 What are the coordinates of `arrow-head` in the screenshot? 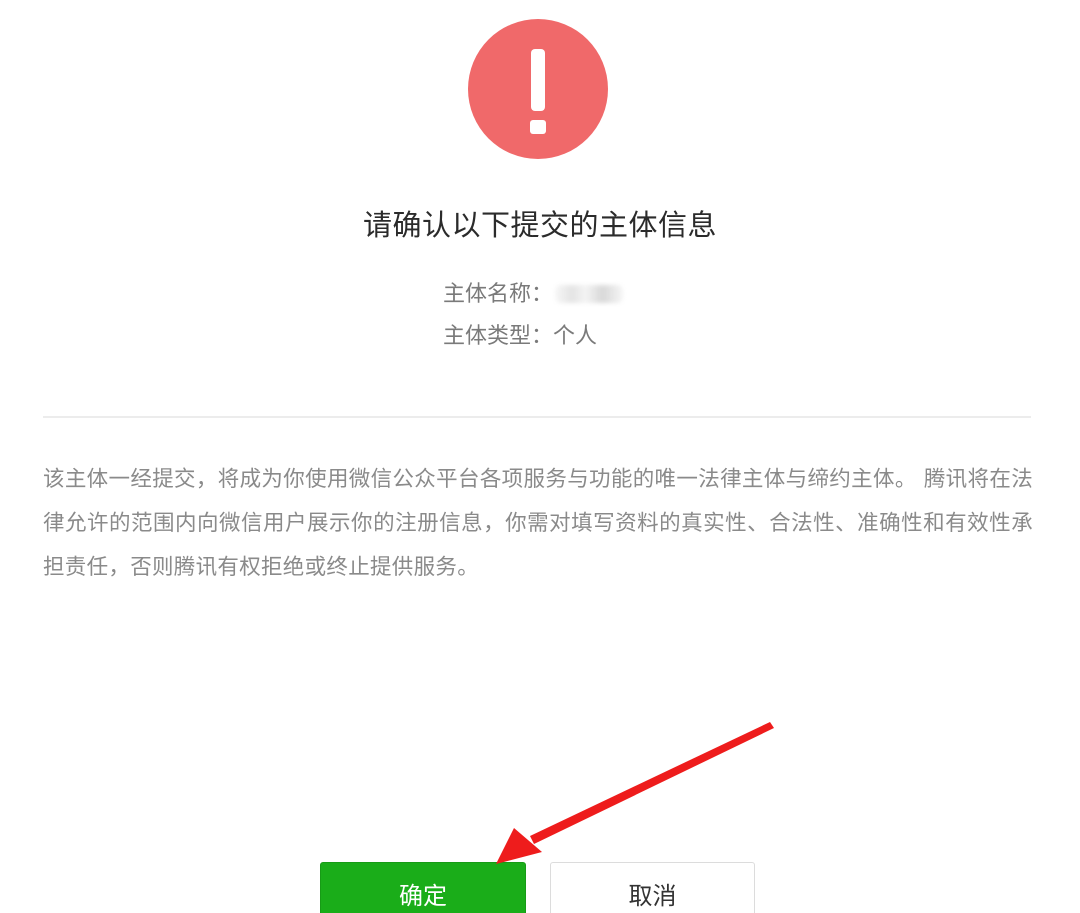 It's located at (519, 846).